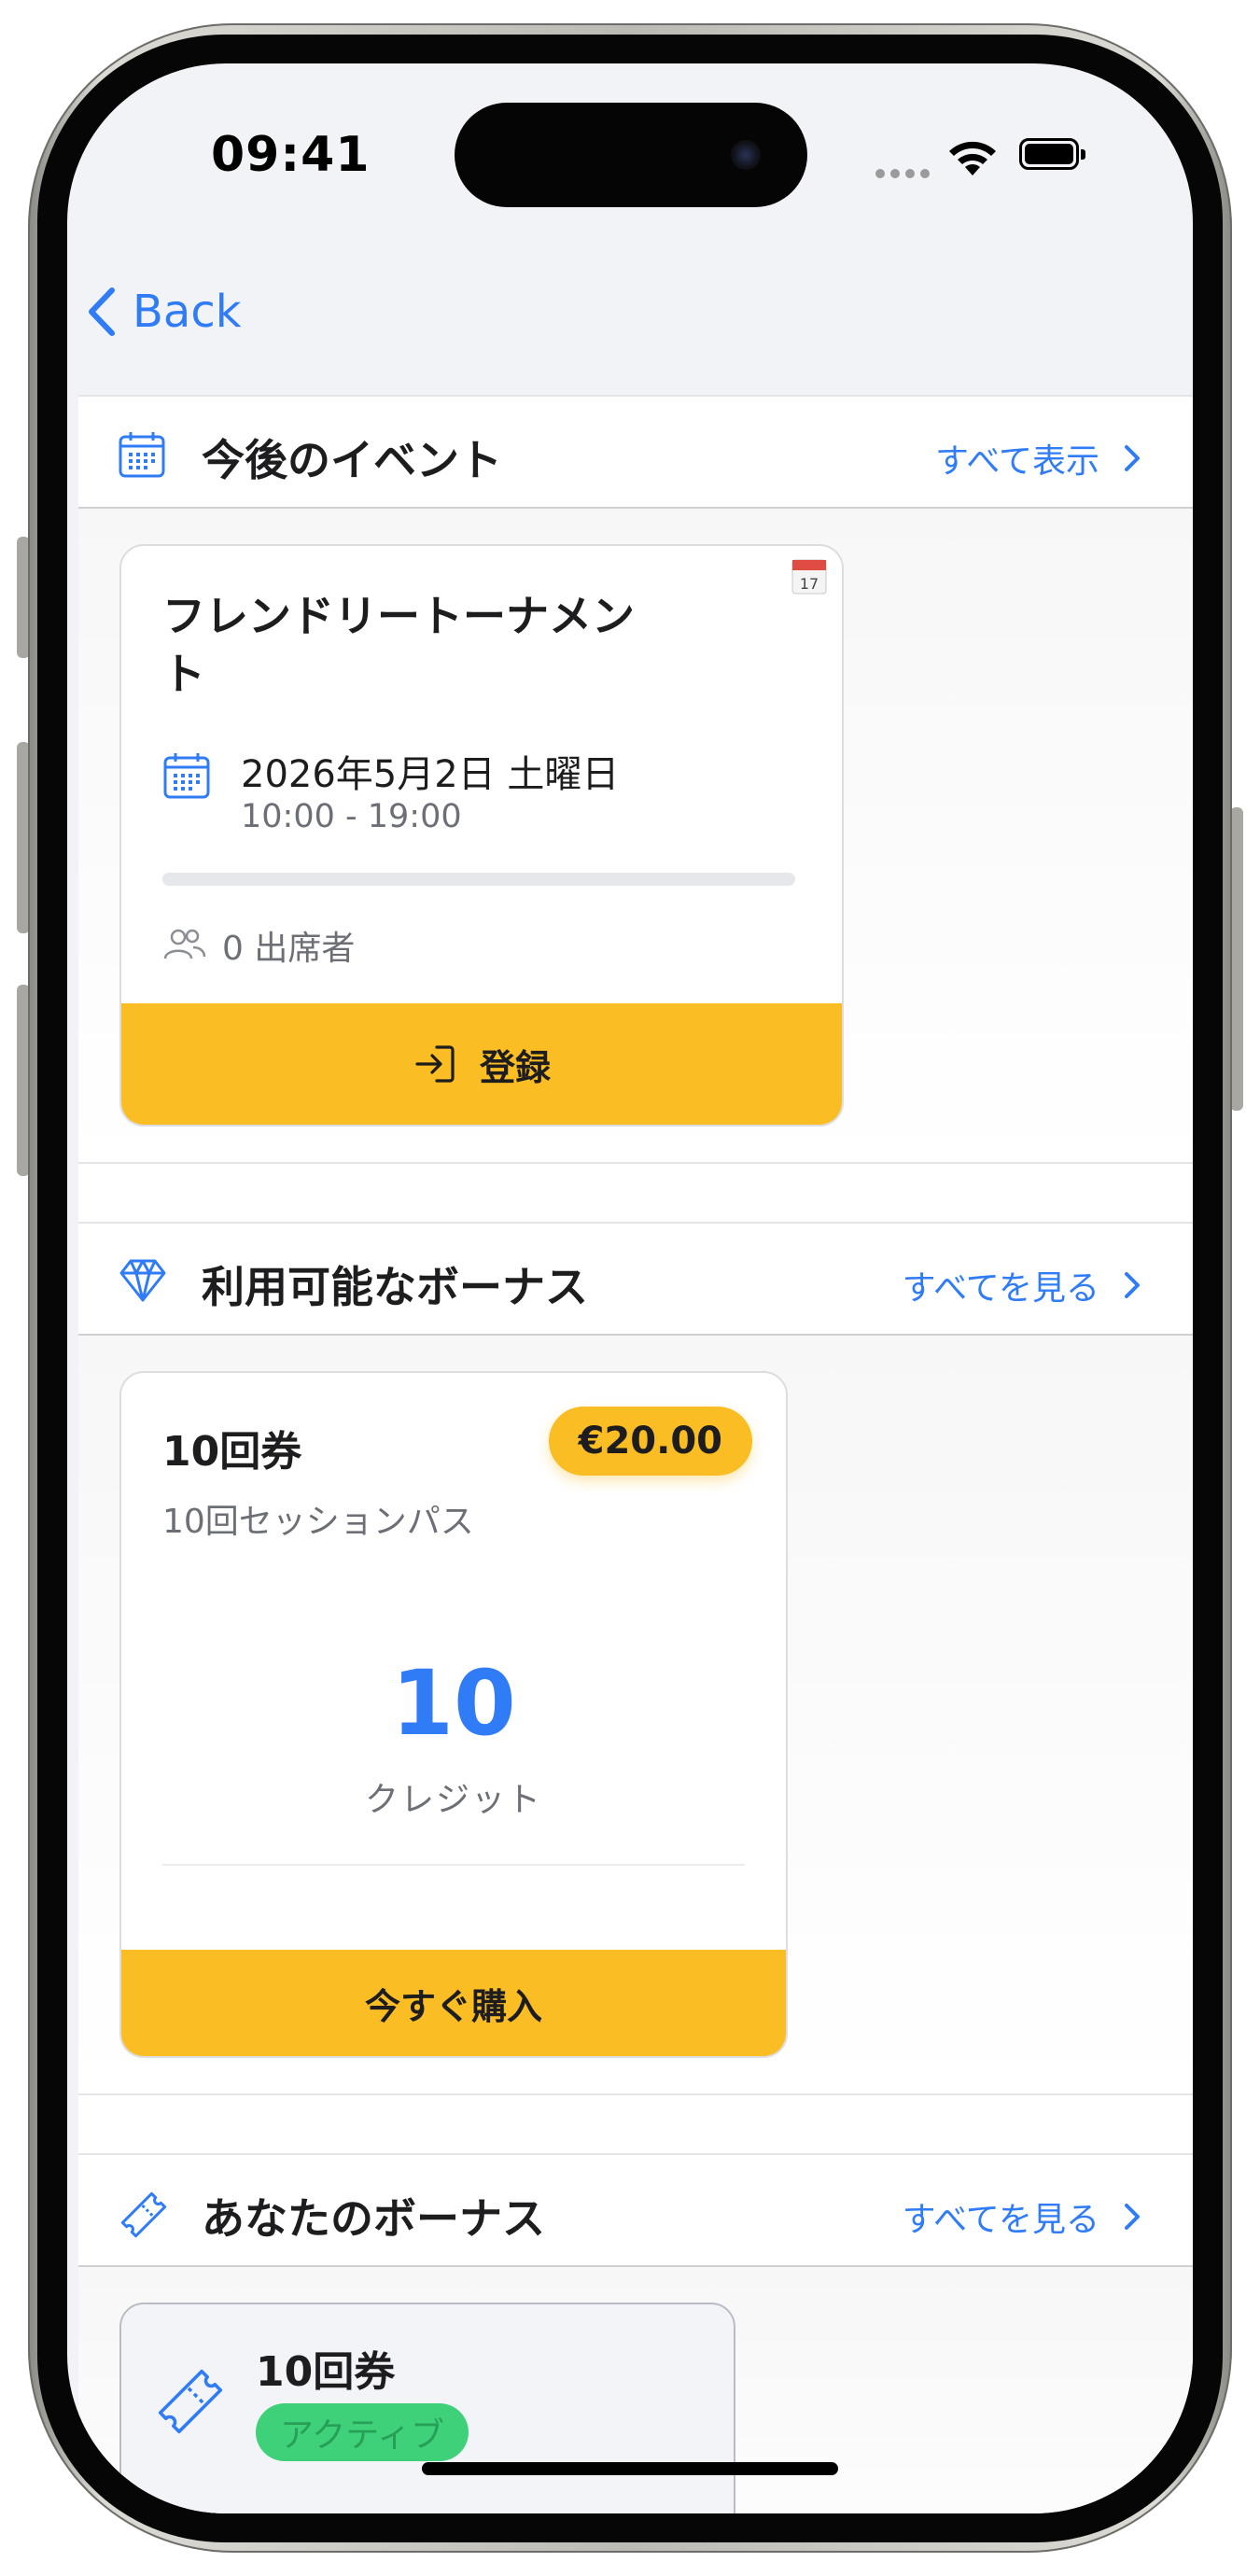 This screenshot has width=1260, height=2576. I want to click on credits-value: 10, so click(453, 1703).